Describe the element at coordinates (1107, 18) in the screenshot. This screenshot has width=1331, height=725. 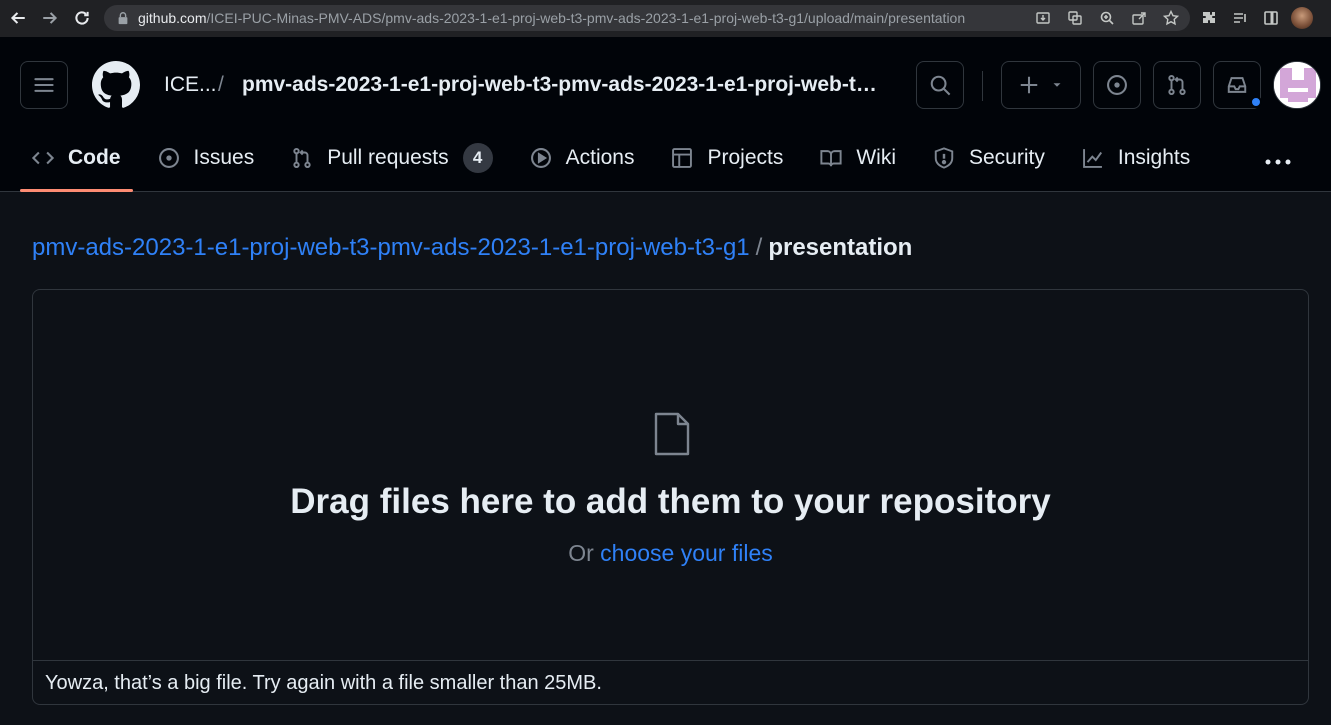
I see `zoom-icon` at that location.